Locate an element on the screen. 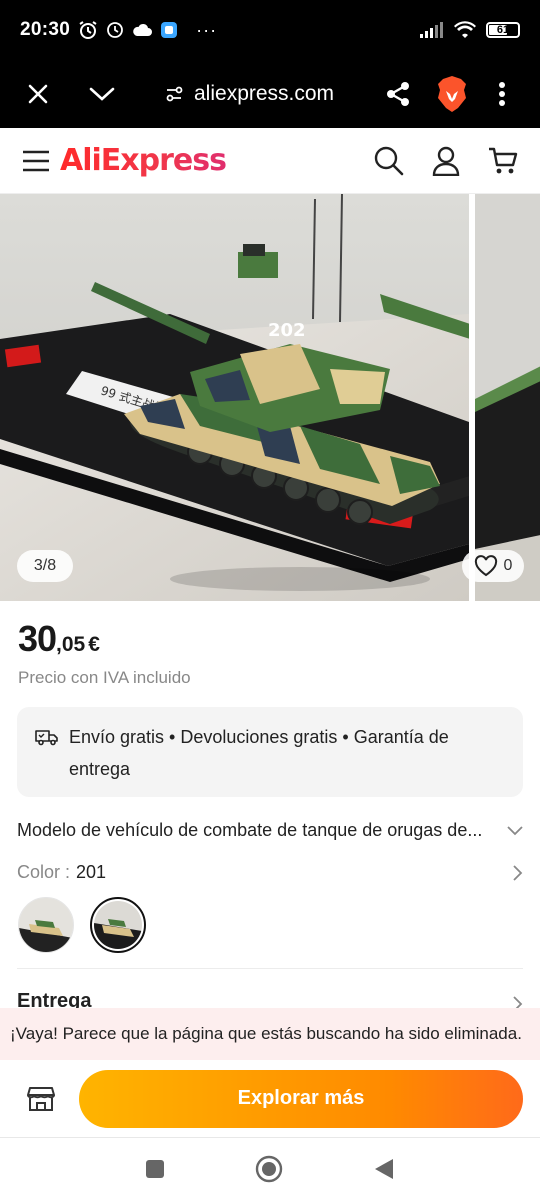  truck-icon is located at coordinates (46, 738).